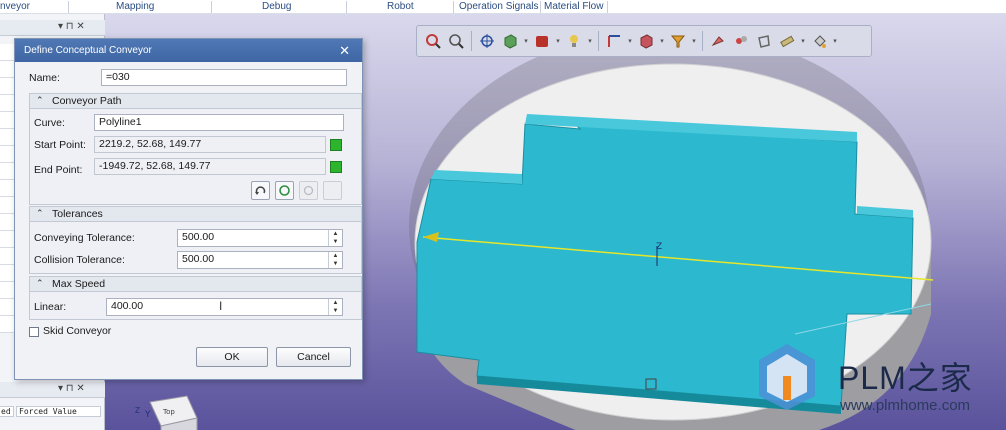 The image size is (1006, 430). What do you see at coordinates (344, 51) in the screenshot?
I see `close-icon: ✕` at bounding box center [344, 51].